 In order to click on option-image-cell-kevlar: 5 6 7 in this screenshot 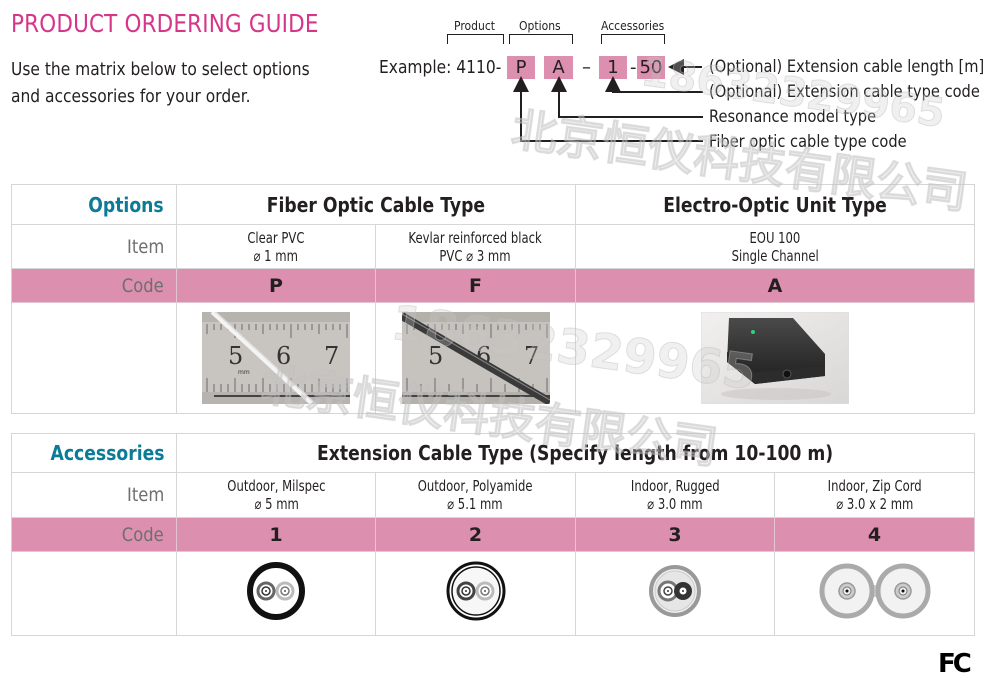, I will do `click(475, 358)`.